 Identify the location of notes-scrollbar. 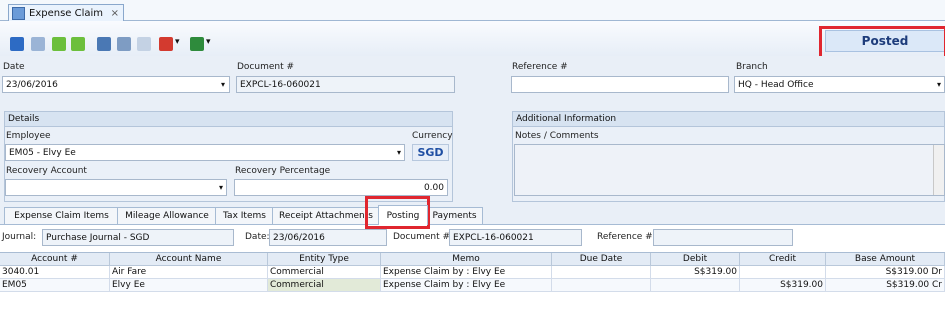
(938, 170).